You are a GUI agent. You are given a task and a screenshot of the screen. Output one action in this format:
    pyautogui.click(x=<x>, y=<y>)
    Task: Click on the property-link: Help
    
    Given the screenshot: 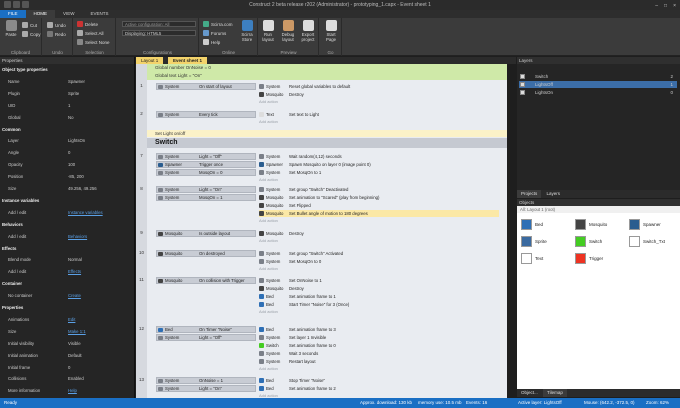 What is the action you would take?
    pyautogui.click(x=72, y=390)
    